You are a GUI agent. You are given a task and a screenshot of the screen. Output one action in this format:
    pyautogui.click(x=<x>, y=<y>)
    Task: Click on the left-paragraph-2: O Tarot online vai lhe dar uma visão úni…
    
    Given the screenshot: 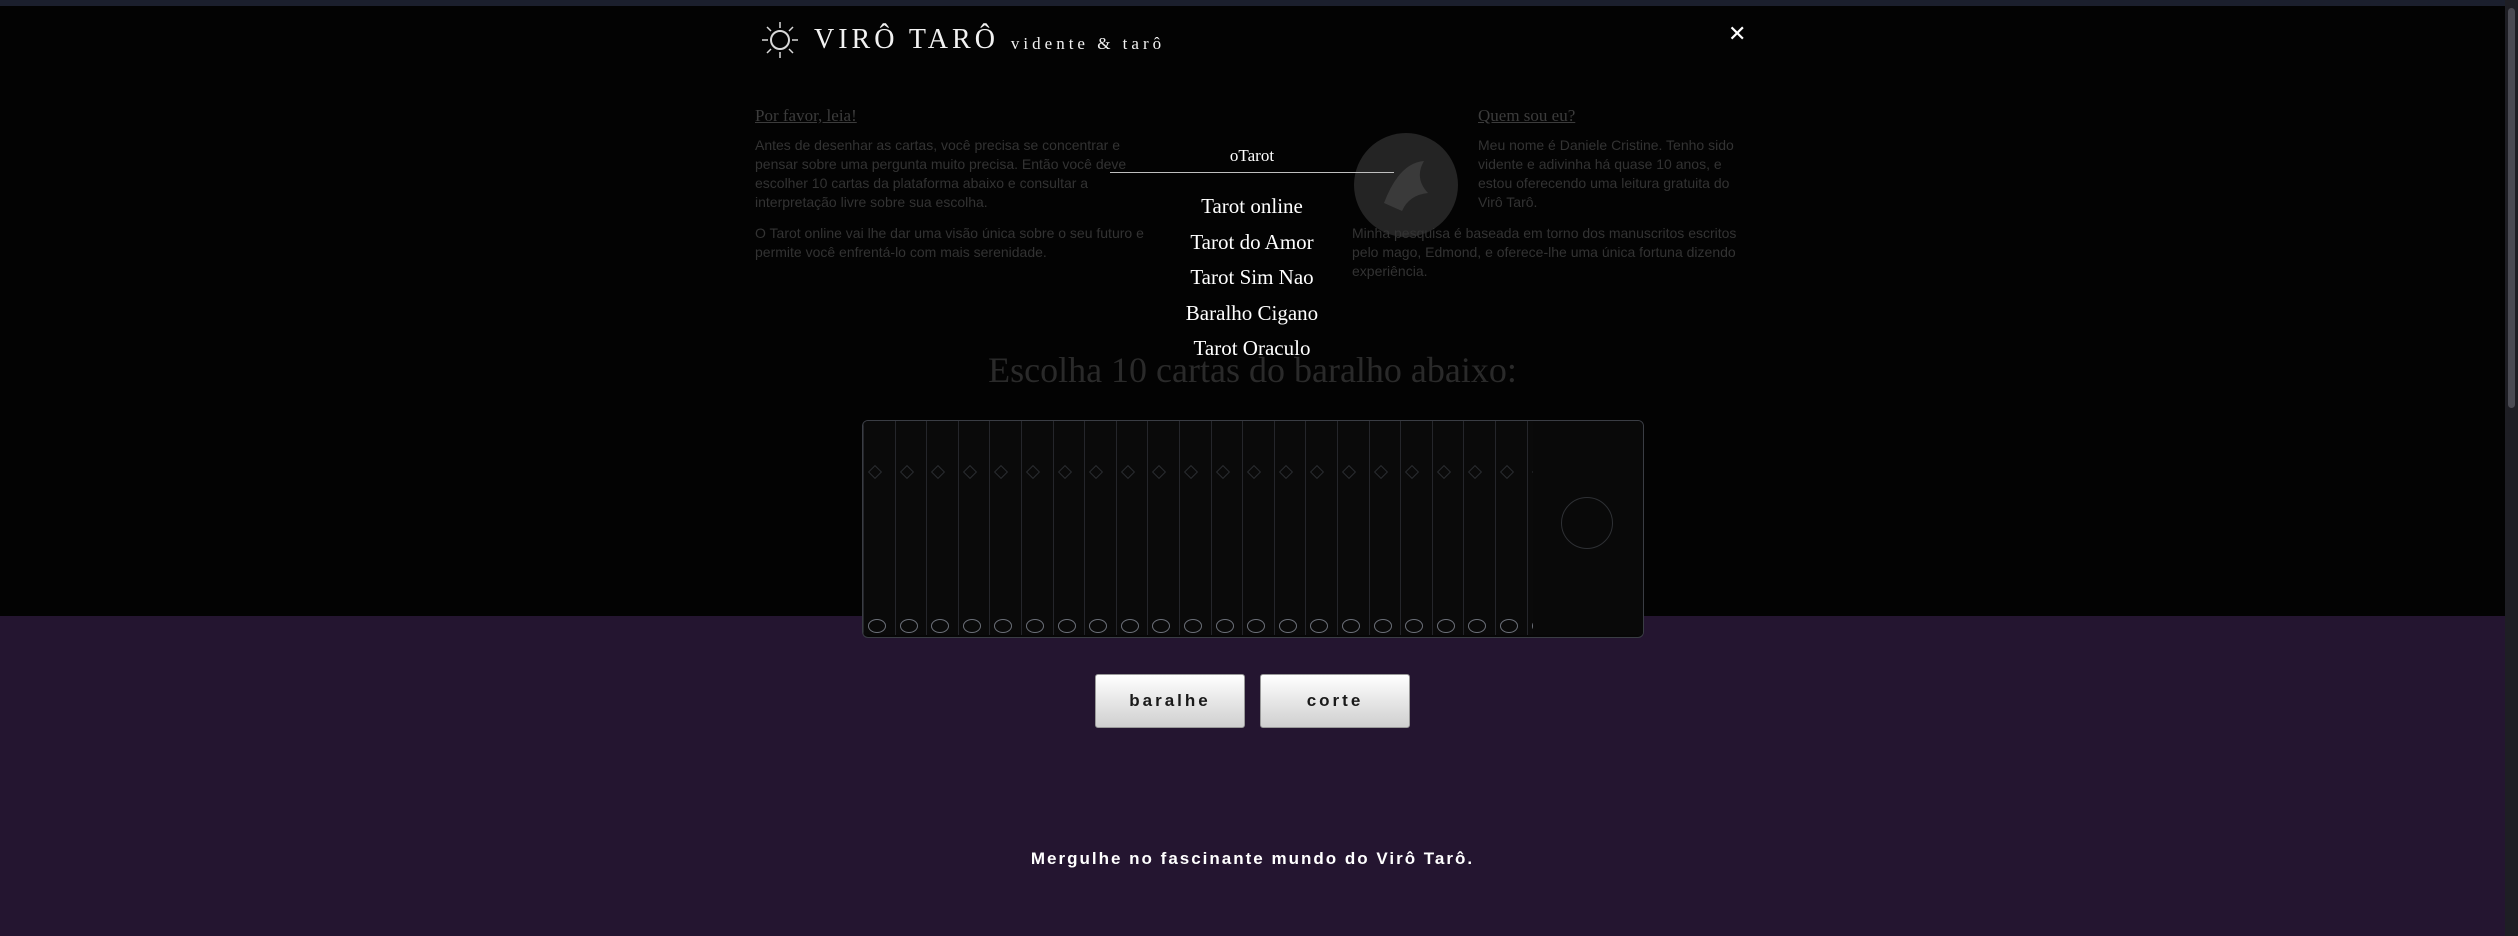 What is the action you would take?
    pyautogui.click(x=949, y=242)
    